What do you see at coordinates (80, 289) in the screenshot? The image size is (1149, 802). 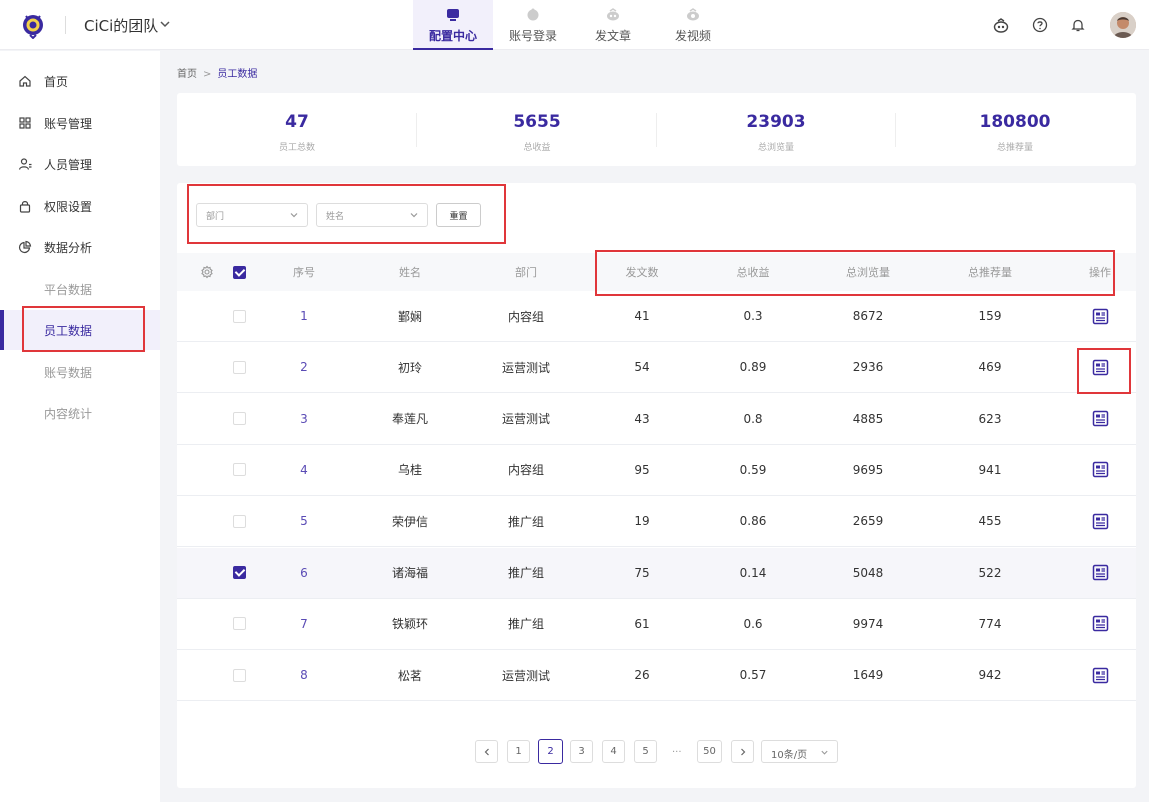 I see `sidebar-subitem-platform-data: 平台数据` at bounding box center [80, 289].